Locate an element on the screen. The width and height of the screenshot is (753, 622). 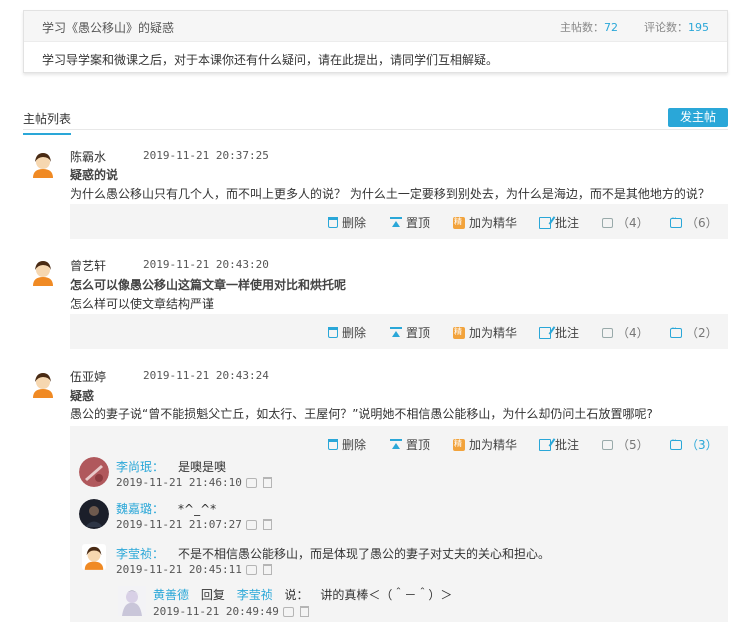
comments-count: 195 is located at coordinates (698, 27).